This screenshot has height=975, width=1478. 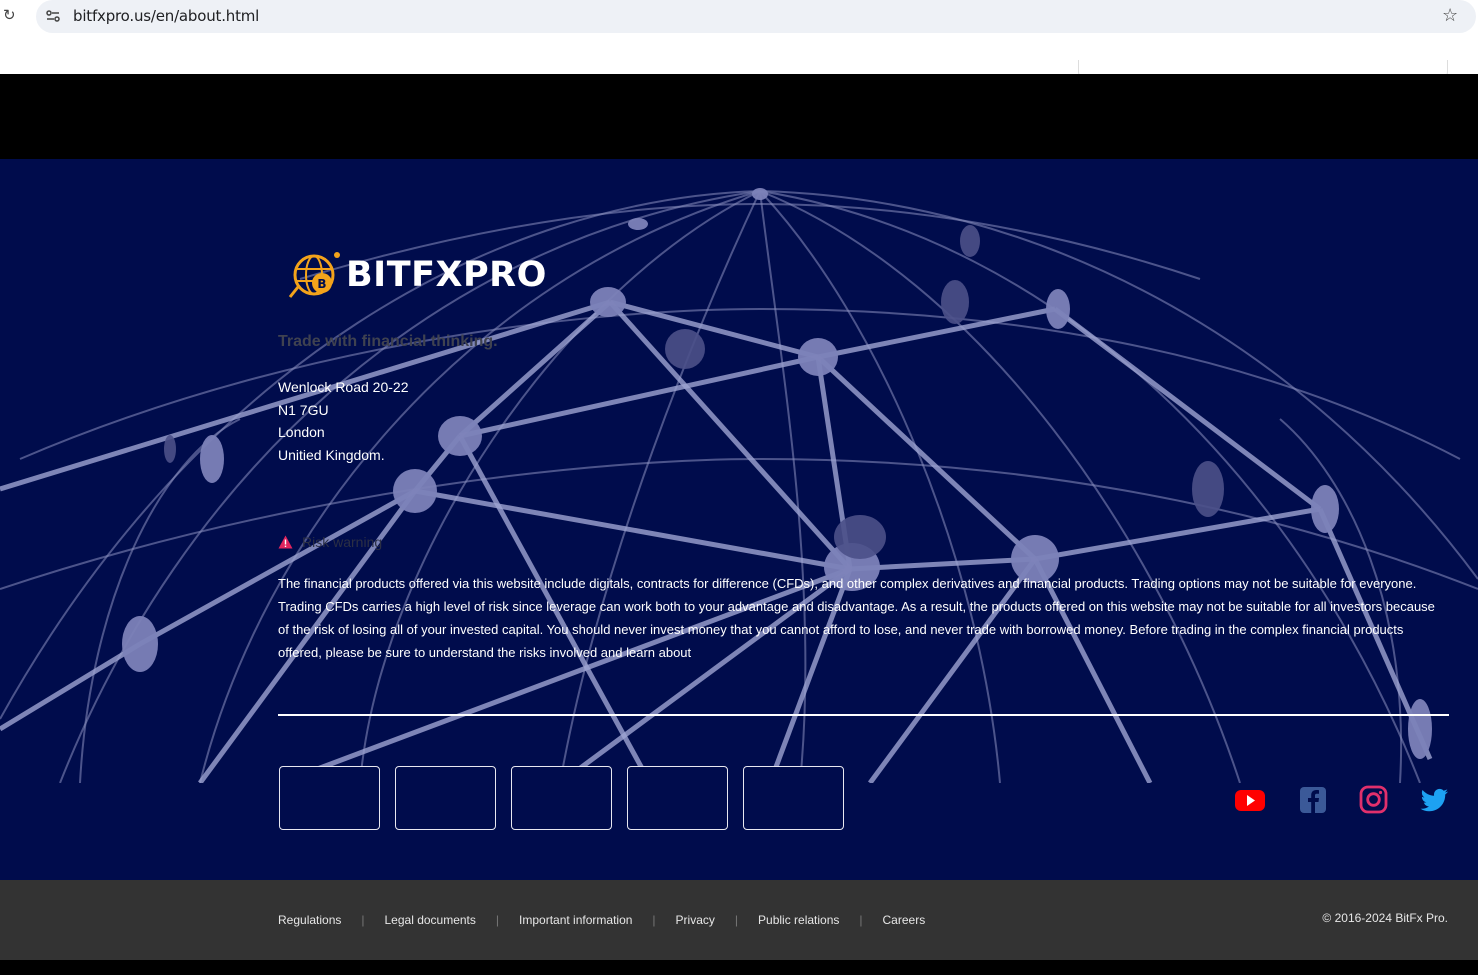 What do you see at coordinates (798, 920) in the screenshot?
I see `link-public-relations: Public relations` at bounding box center [798, 920].